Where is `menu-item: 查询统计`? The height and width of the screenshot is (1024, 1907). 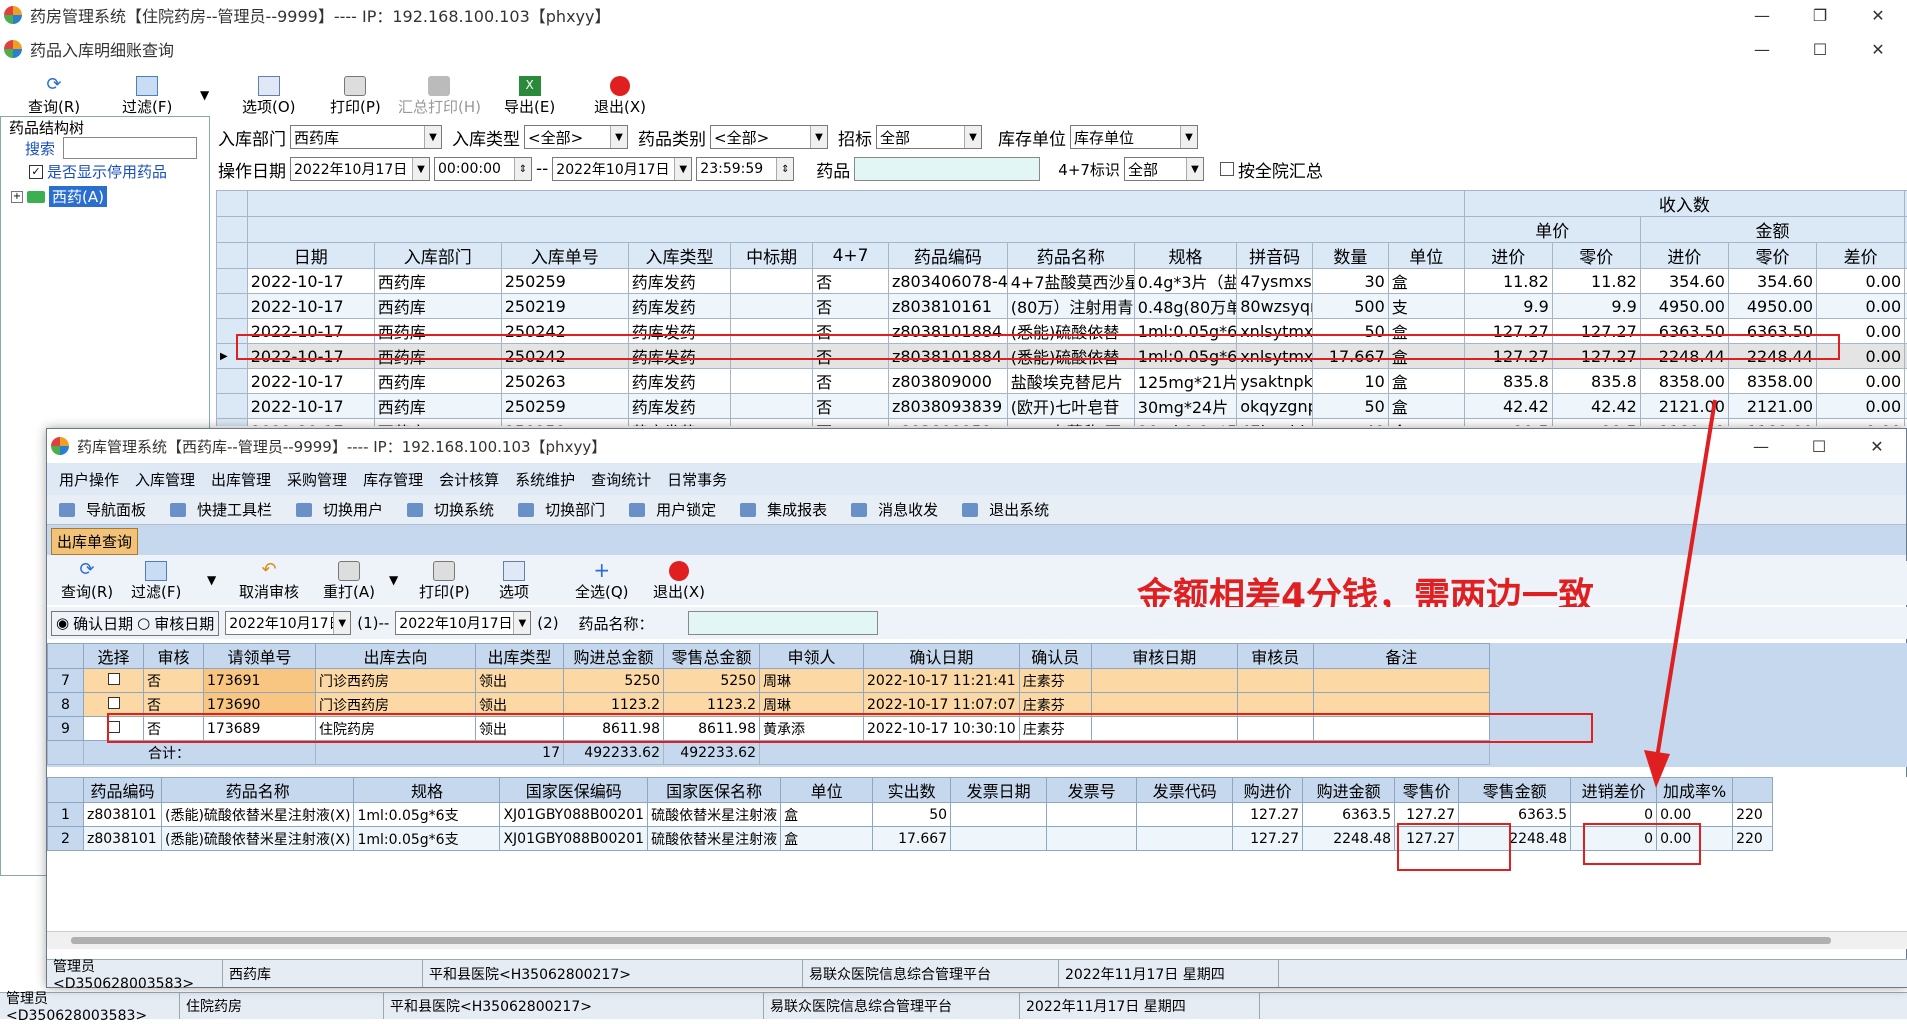 menu-item: 查询统计 is located at coordinates (621, 479).